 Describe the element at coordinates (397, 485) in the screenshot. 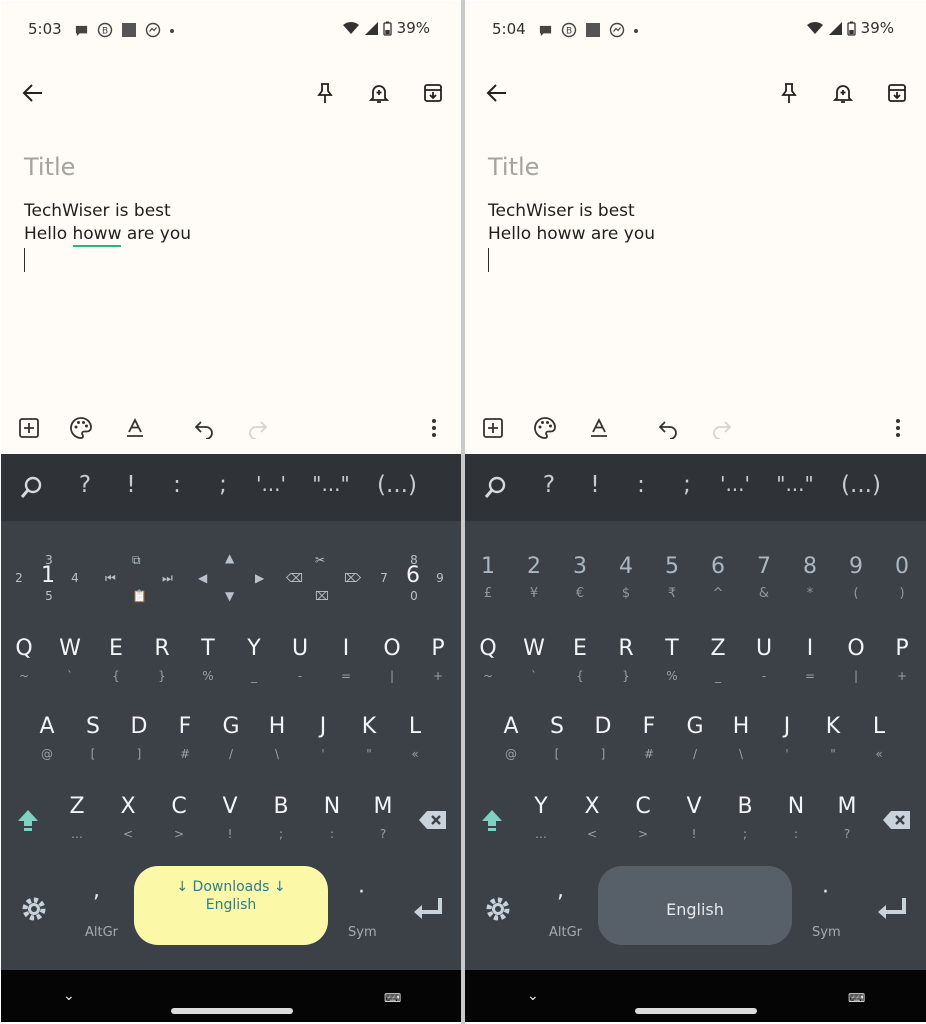

I see `suggestion-parentheses: (...)` at that location.